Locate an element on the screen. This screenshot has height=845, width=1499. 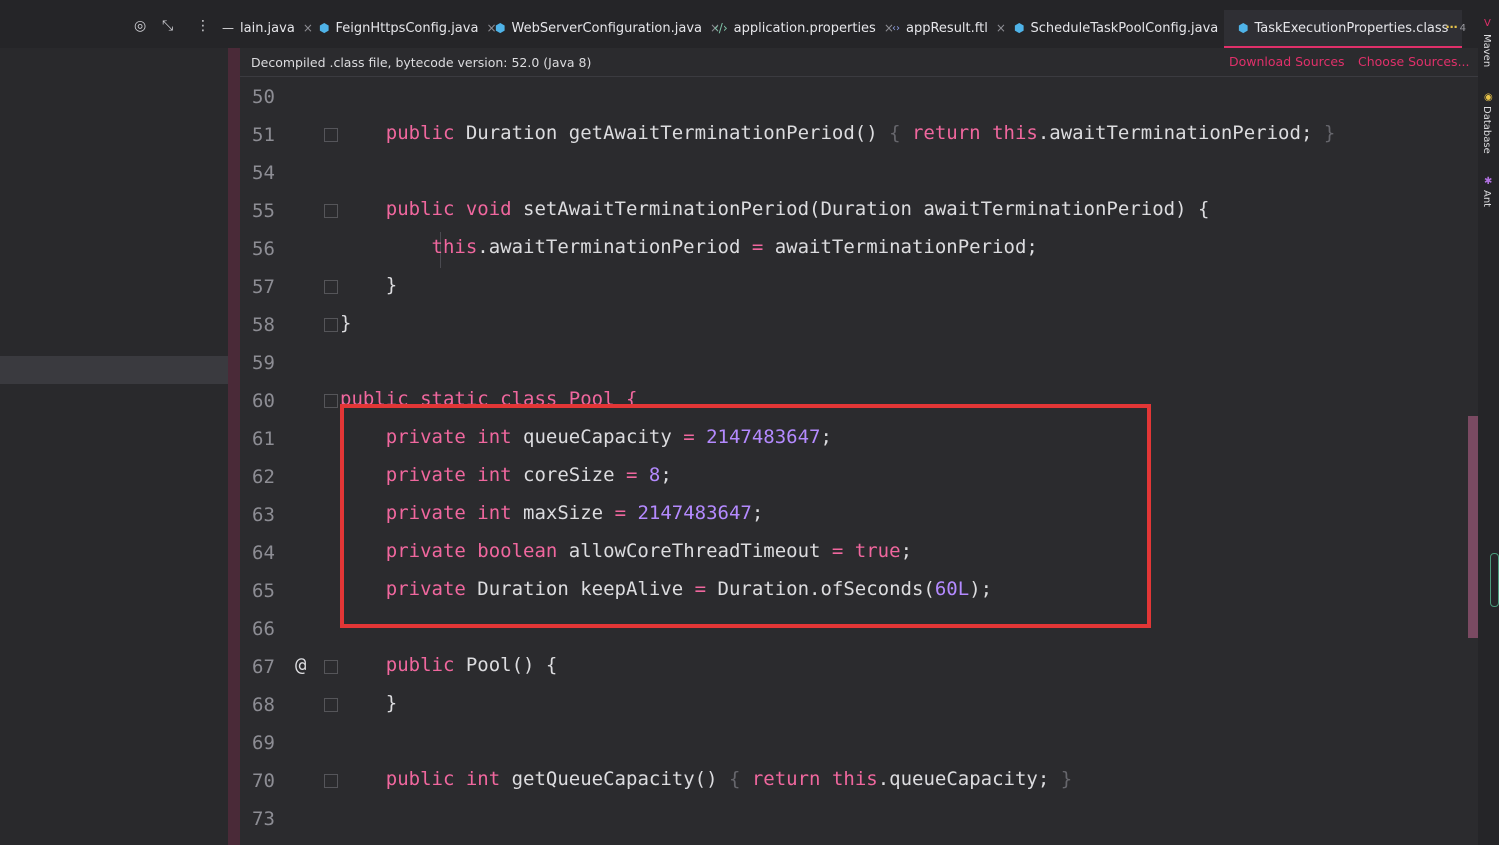
code-minimap-marker is located at coordinates (1494, 580).